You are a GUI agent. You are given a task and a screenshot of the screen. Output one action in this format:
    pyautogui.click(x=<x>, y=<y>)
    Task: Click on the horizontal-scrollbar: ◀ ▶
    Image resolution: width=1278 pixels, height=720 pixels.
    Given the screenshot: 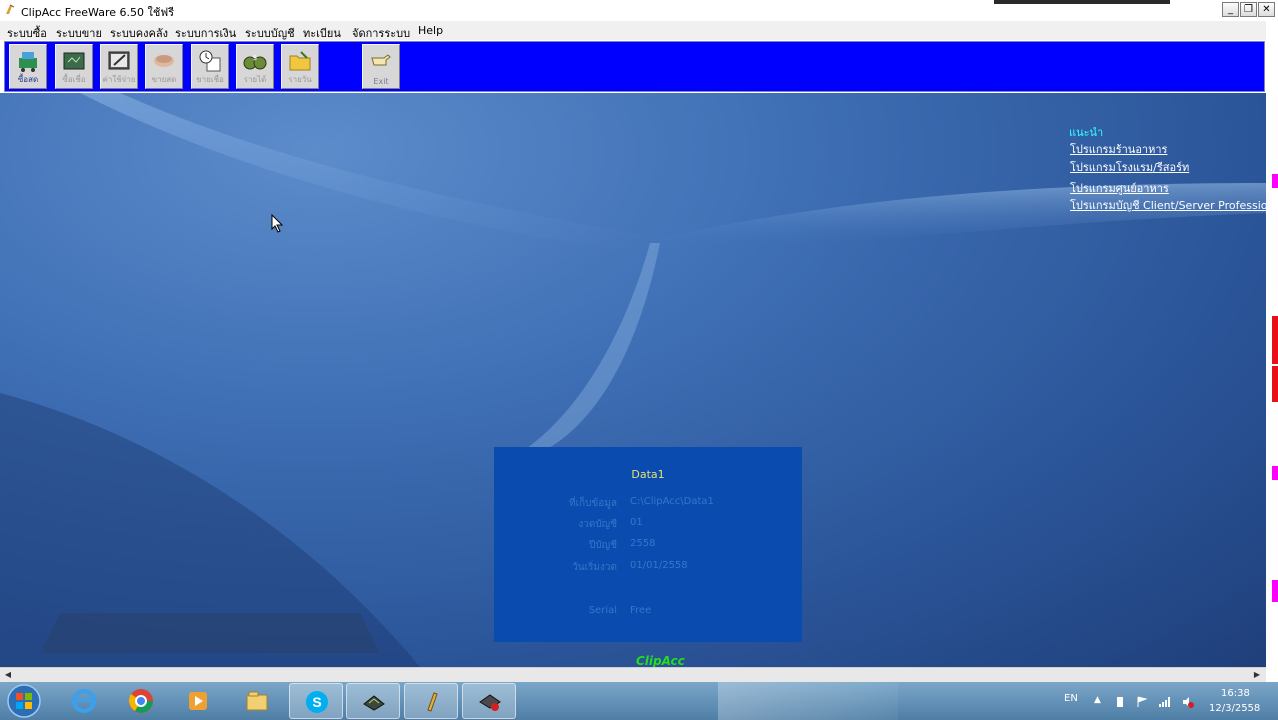 What is the action you would take?
    pyautogui.click(x=633, y=674)
    